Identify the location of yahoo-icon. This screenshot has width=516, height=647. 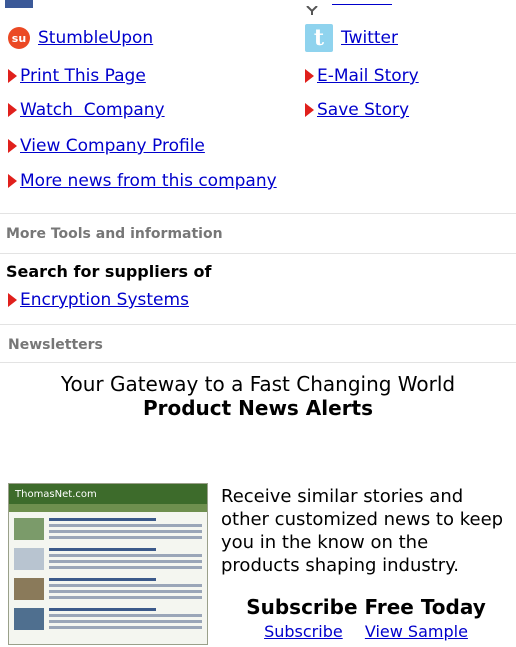
(317, 7).